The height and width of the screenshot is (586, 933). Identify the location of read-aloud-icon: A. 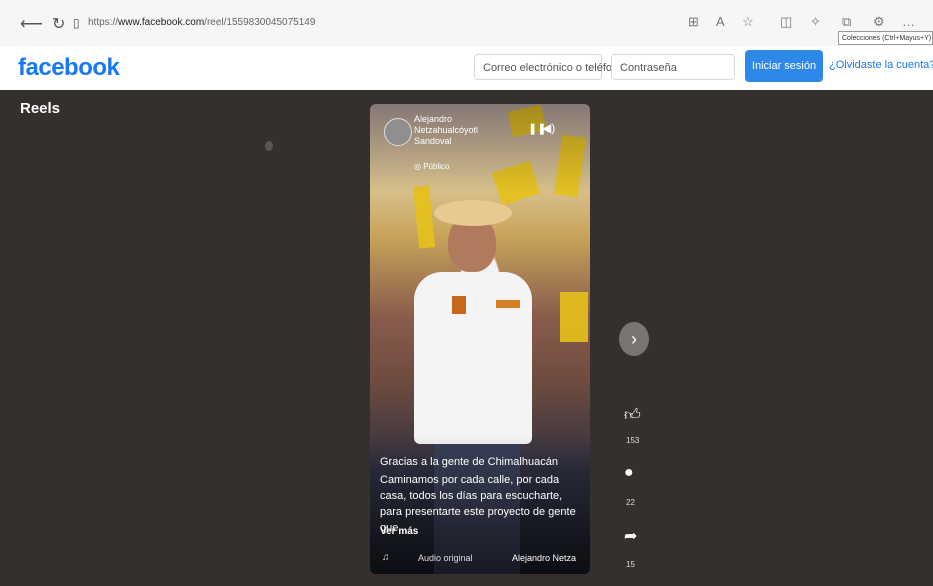
(720, 21).